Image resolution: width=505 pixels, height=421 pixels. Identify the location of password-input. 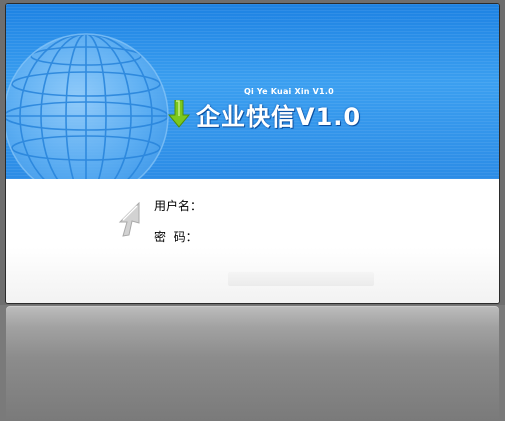
(286, 236).